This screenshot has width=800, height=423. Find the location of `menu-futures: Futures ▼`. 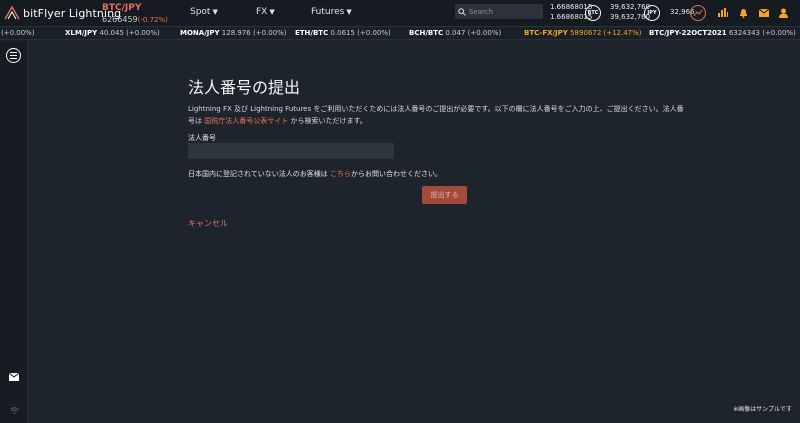

menu-futures: Futures ▼ is located at coordinates (331, 12).